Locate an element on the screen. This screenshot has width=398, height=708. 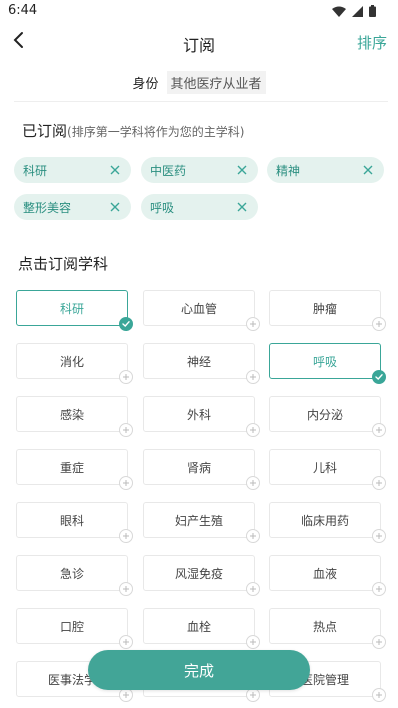
identity-label: 身份 is located at coordinates (145, 84).